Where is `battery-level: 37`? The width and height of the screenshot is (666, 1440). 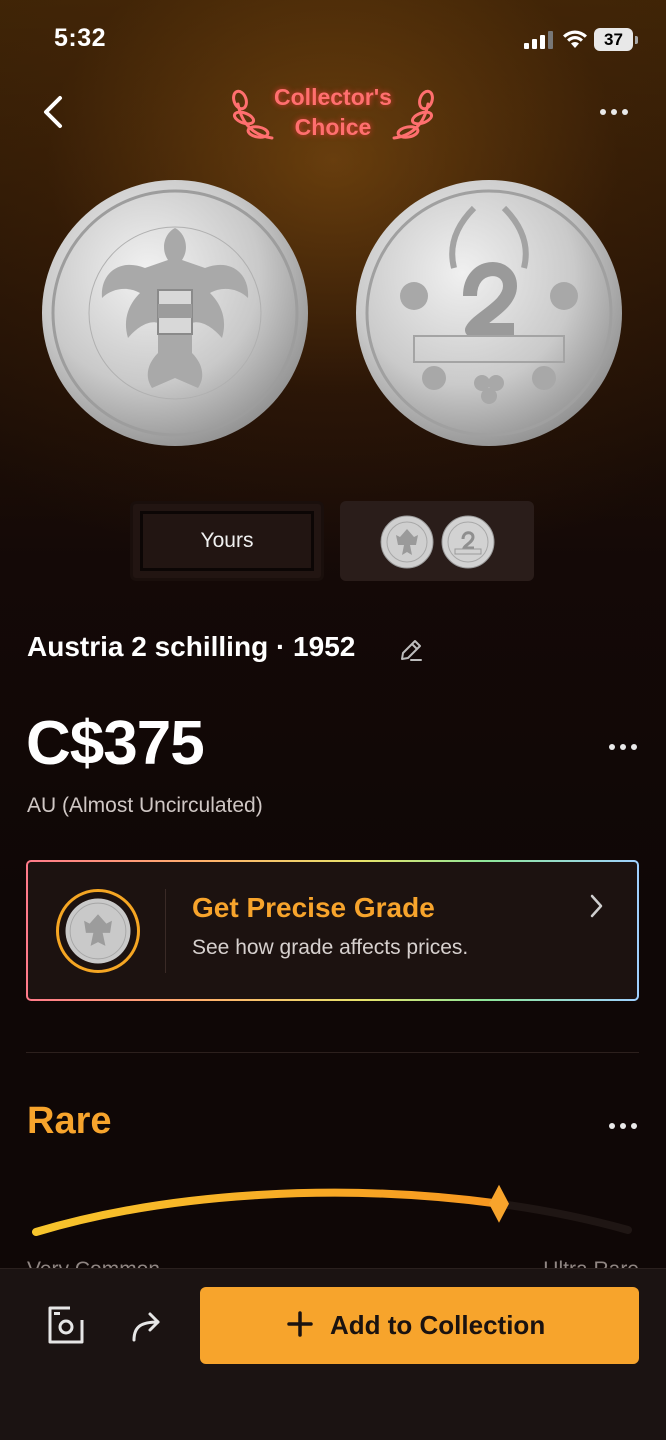
battery-level: 37 is located at coordinates (613, 39).